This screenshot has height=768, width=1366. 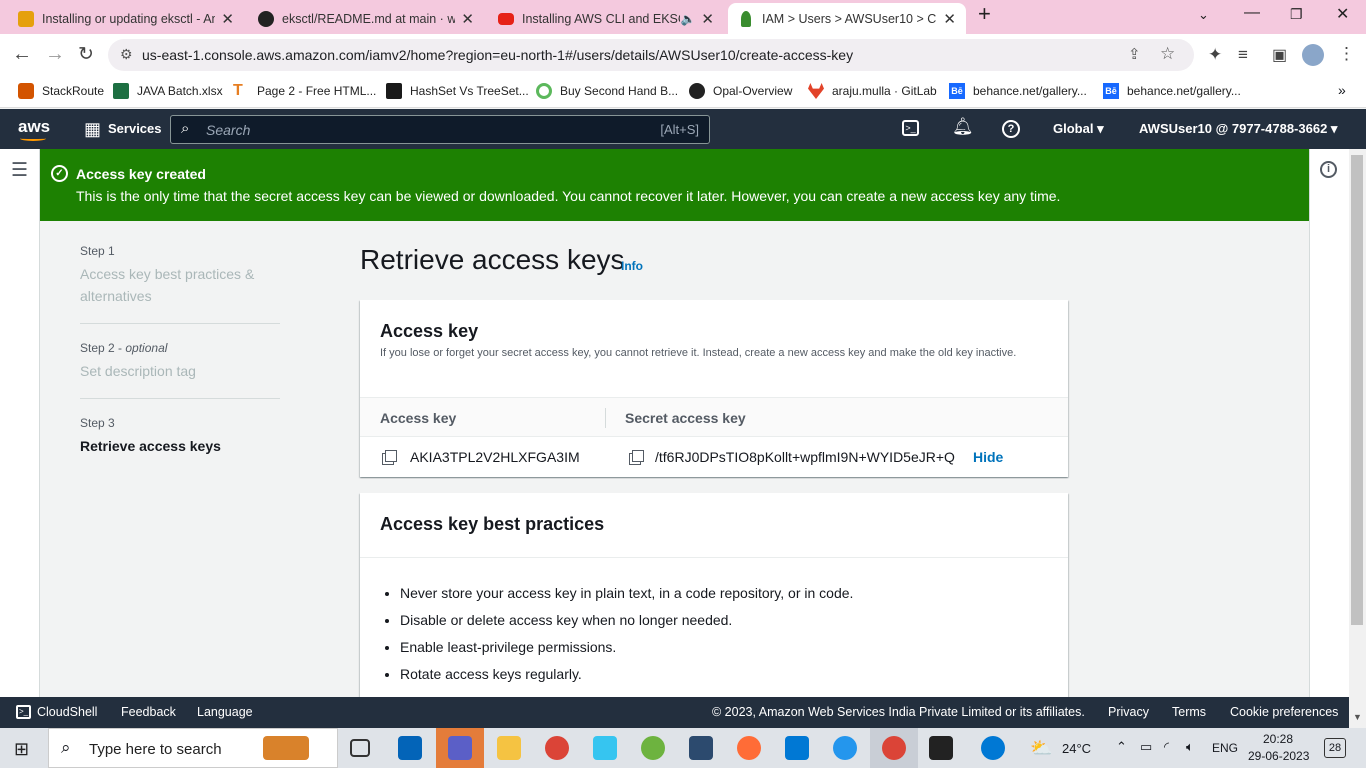 I want to click on privacy-link: Privacy, so click(x=1128, y=712).